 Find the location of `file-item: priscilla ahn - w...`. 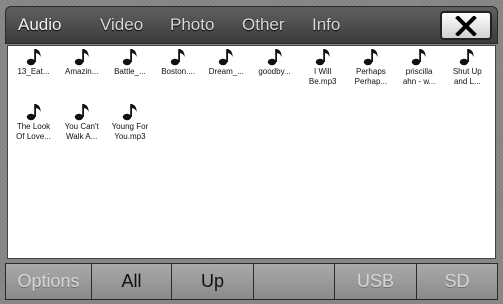

file-item: priscilla ahn - w... is located at coordinates (419, 67).